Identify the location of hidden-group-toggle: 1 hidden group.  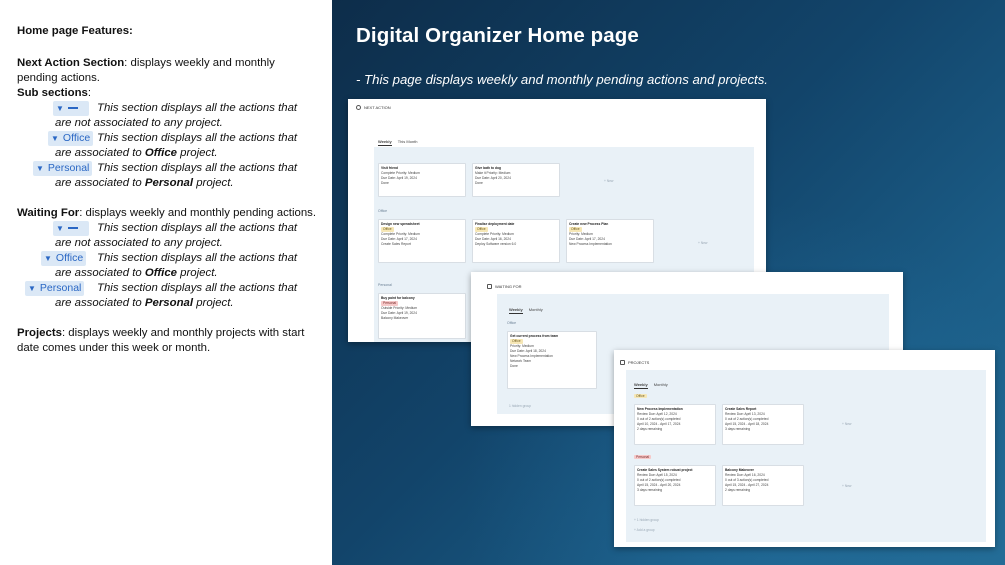
(520, 406).